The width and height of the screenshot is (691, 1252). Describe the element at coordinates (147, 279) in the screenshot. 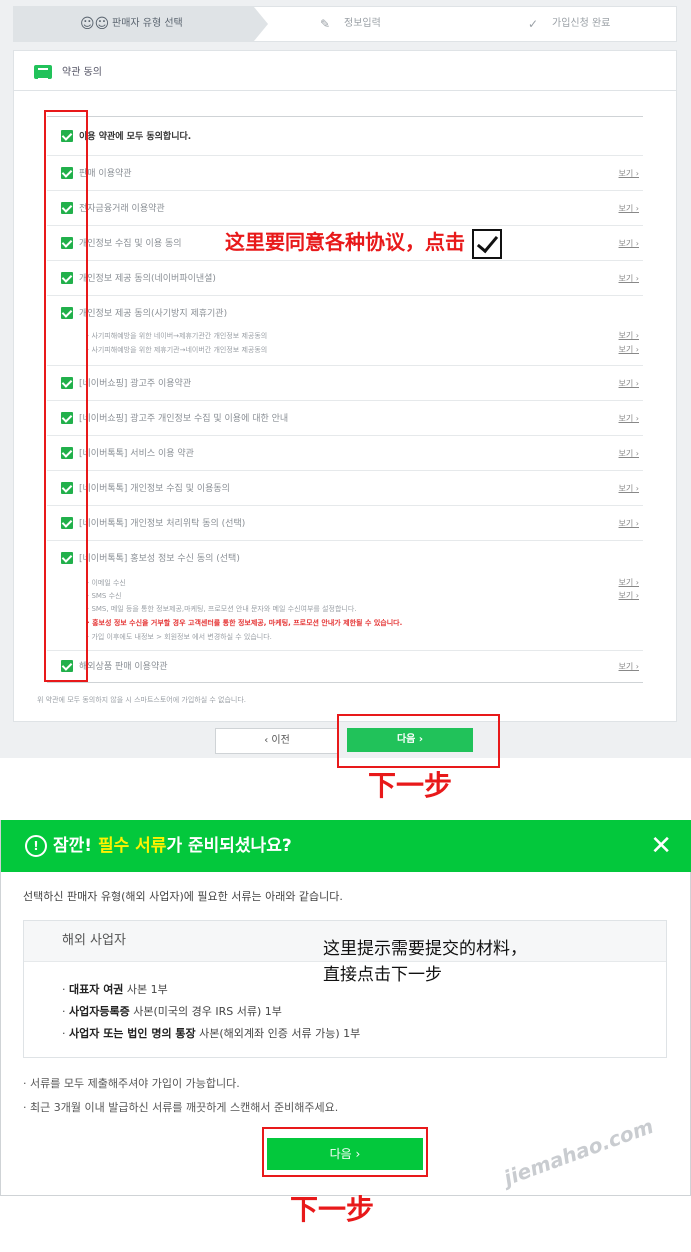

I see `terms-label: 개인정보 제공 동의(네이버파이낸셜)` at that location.